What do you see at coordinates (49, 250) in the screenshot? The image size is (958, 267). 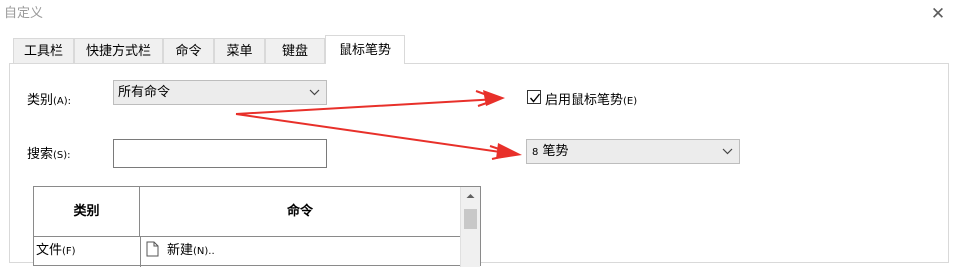 I see `row-category-text: 文件` at bounding box center [49, 250].